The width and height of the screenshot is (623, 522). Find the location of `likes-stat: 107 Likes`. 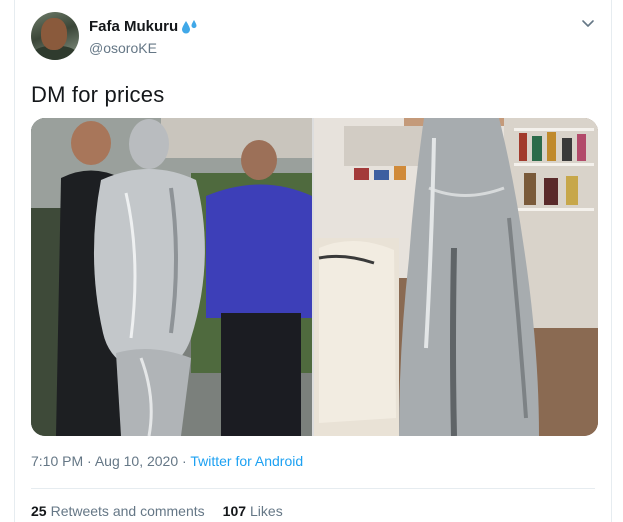

likes-stat: 107 Likes is located at coordinates (253, 511).